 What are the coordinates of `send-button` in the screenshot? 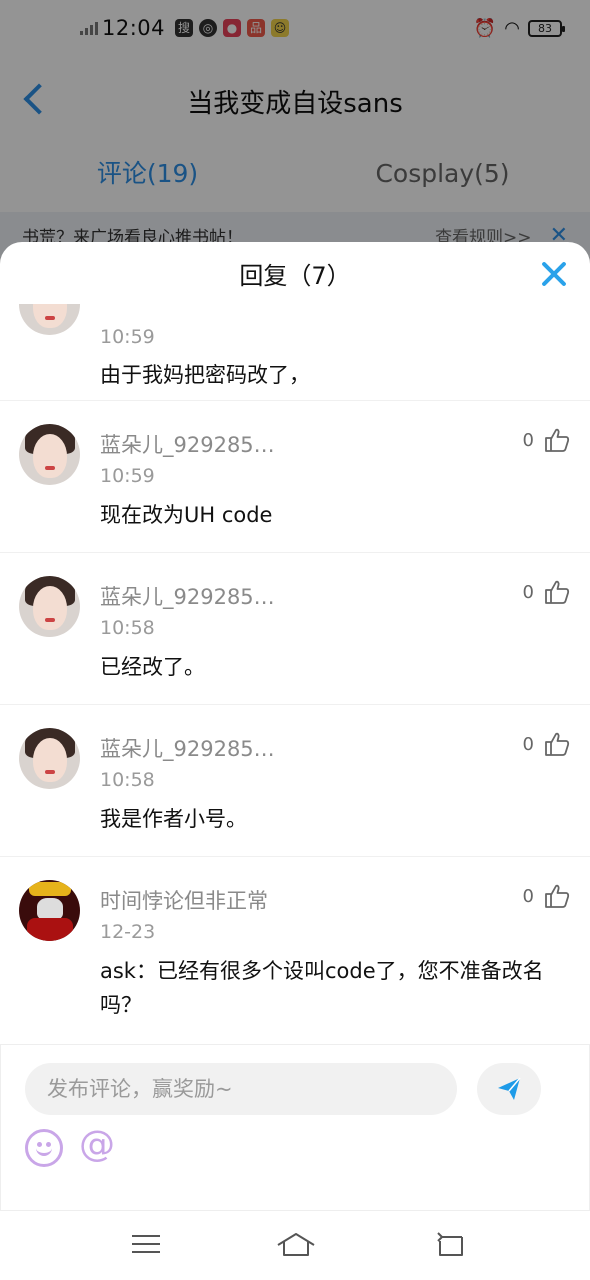 It's located at (509, 1089).